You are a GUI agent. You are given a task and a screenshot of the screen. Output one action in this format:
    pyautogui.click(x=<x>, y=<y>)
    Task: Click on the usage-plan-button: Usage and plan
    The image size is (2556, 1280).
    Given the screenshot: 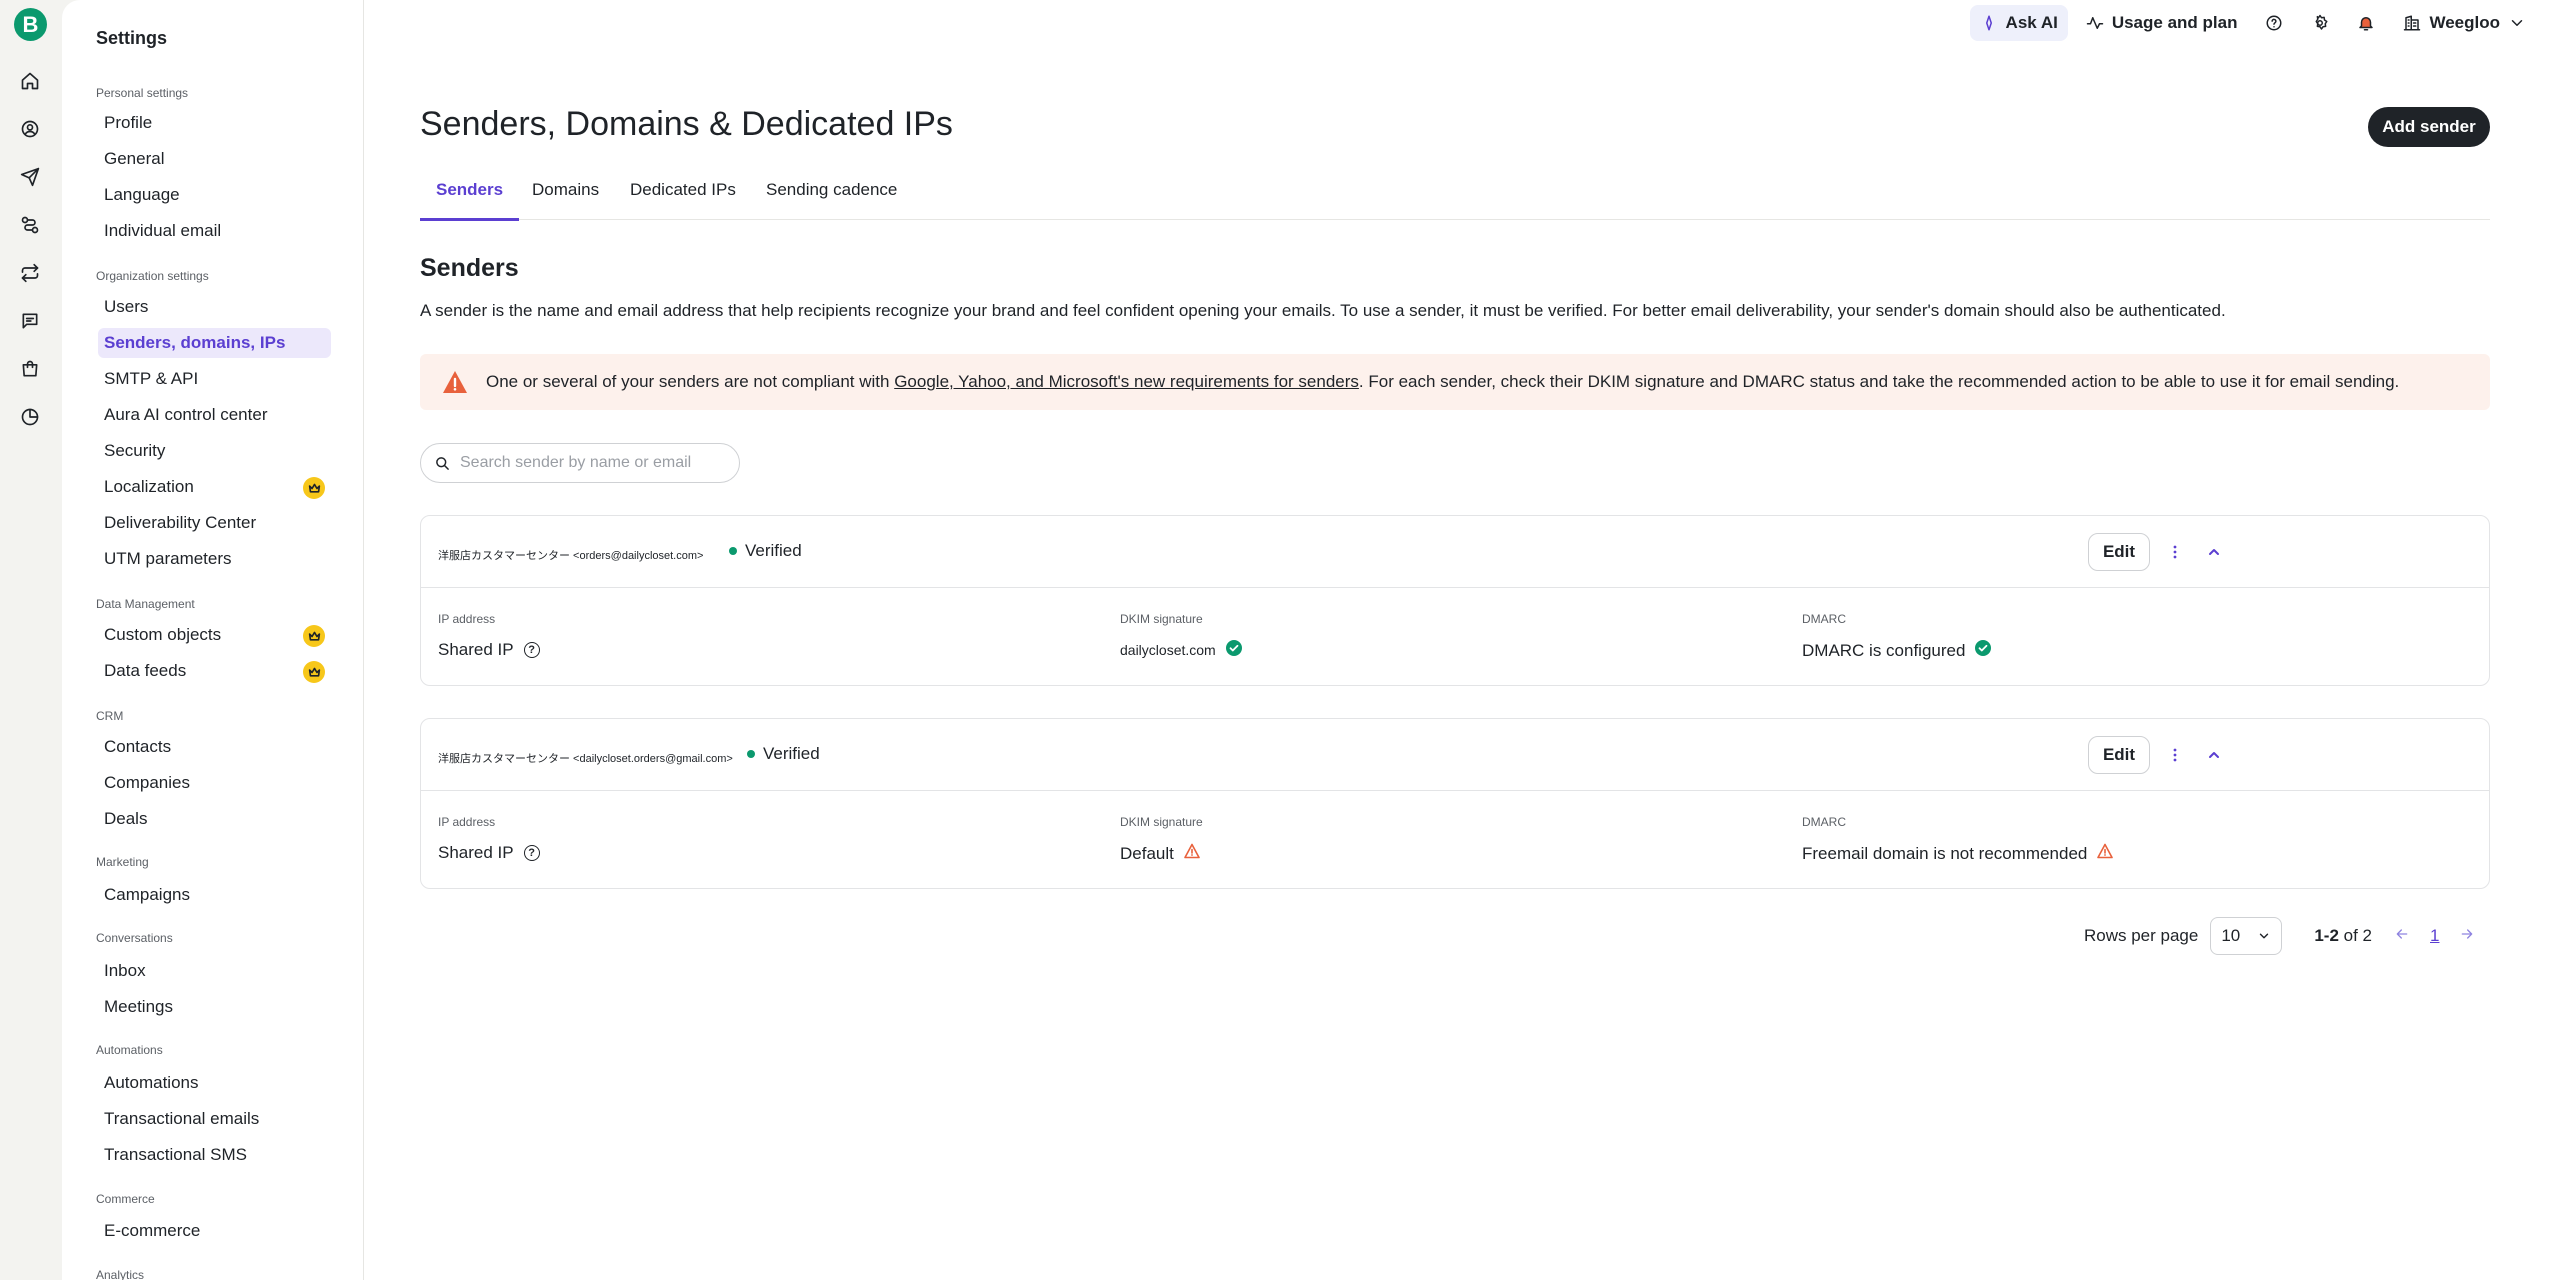 What is the action you would take?
    pyautogui.click(x=2162, y=23)
    